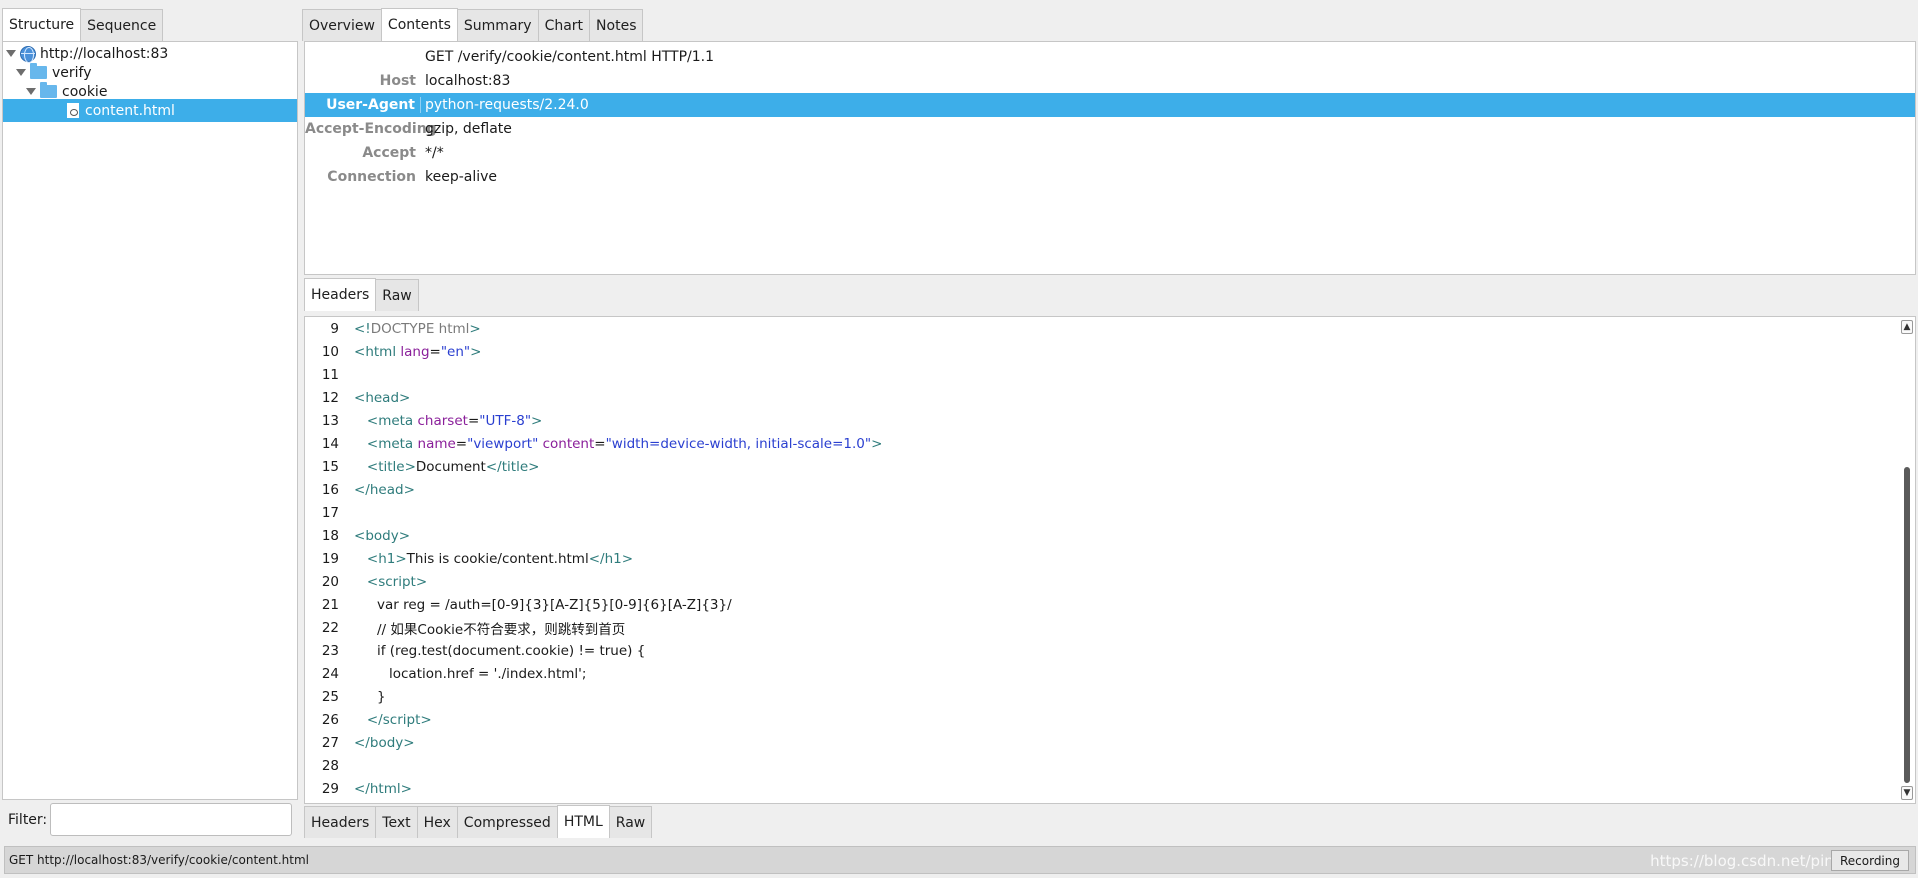 This screenshot has height=878, width=1918. I want to click on code-line: 22 // 如果Cookie不符合要求，则跳转到首页, so click(465, 627).